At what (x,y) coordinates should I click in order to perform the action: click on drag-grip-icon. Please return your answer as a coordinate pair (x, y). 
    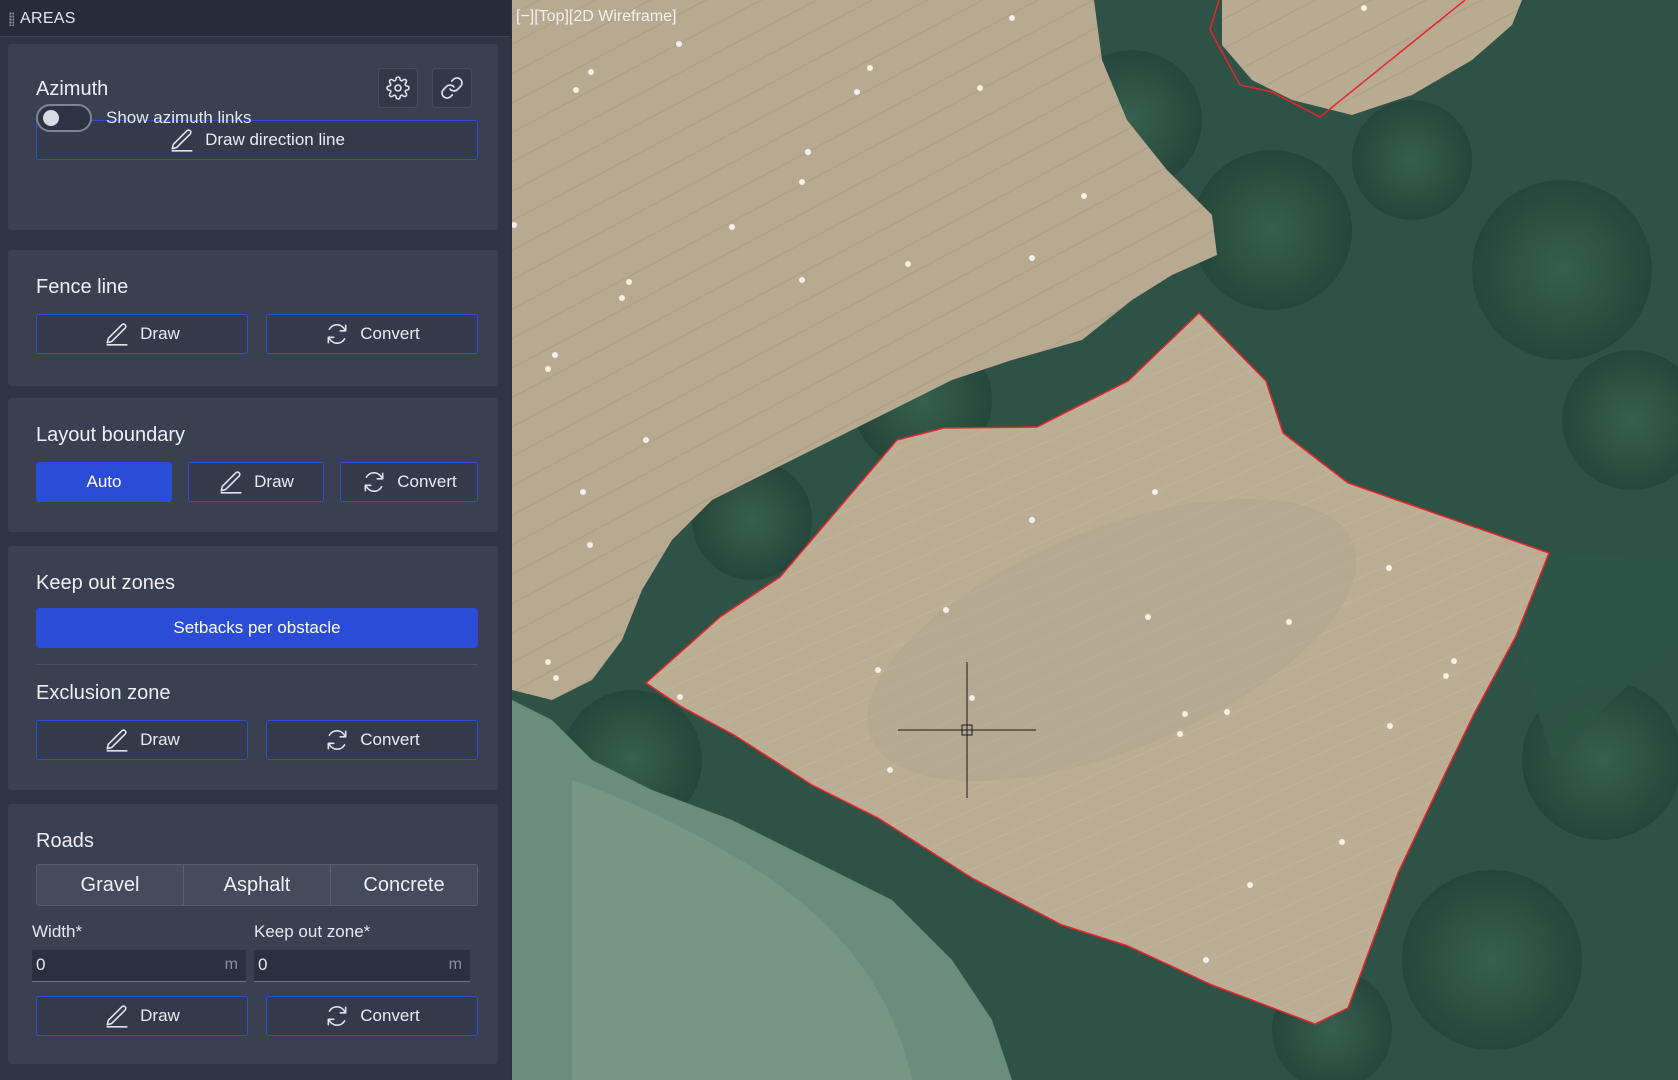
    Looking at the image, I should click on (11, 19).